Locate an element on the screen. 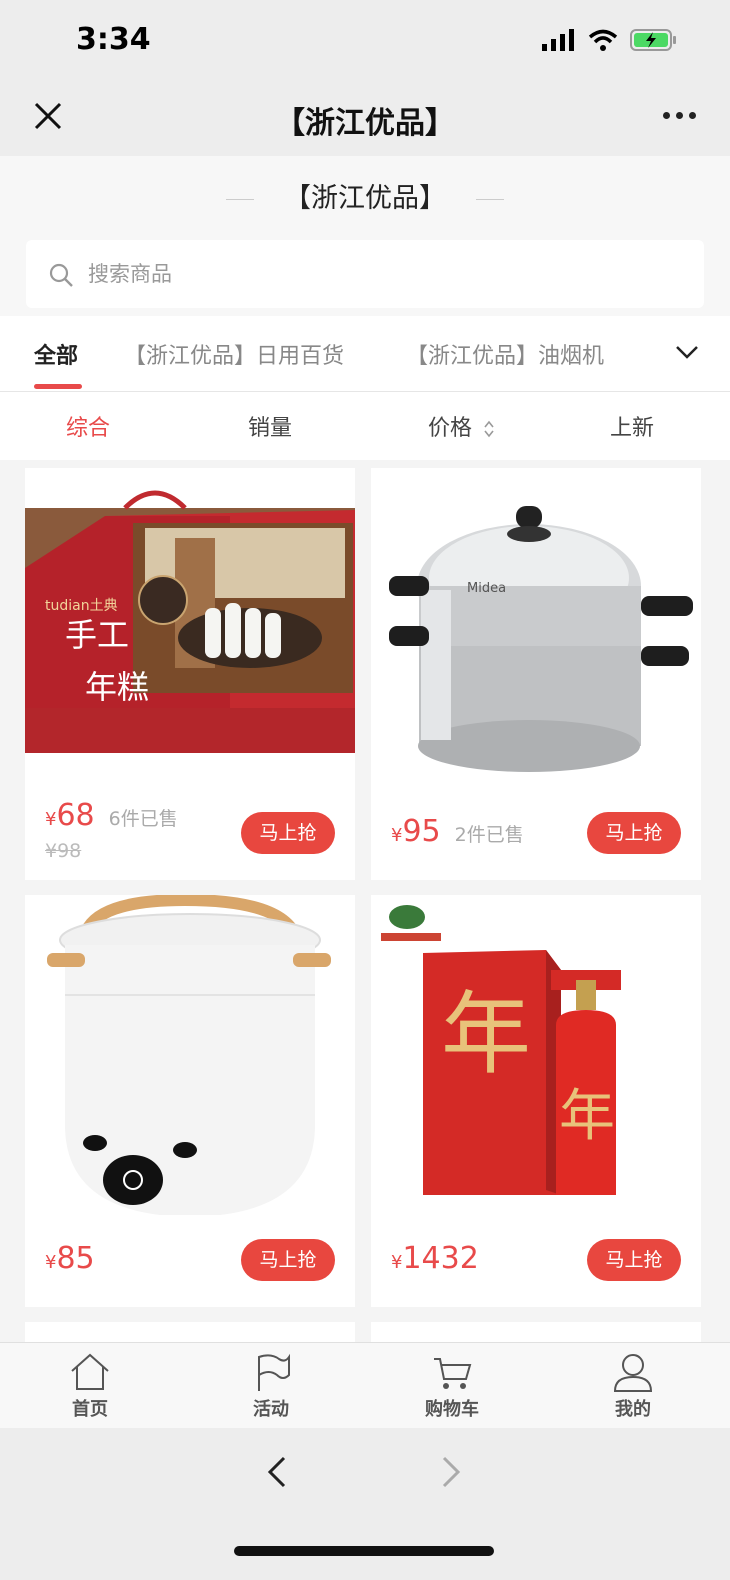  user-icon is located at coordinates (633, 1373).